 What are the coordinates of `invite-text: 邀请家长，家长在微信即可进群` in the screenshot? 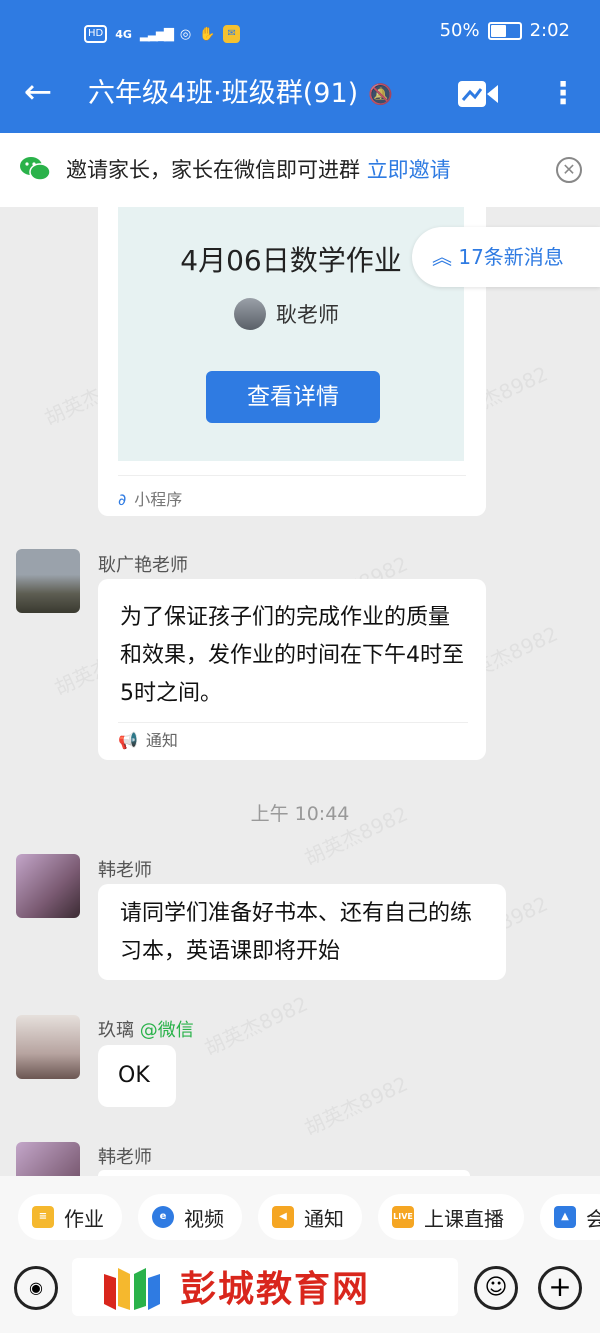 It's located at (213, 170).